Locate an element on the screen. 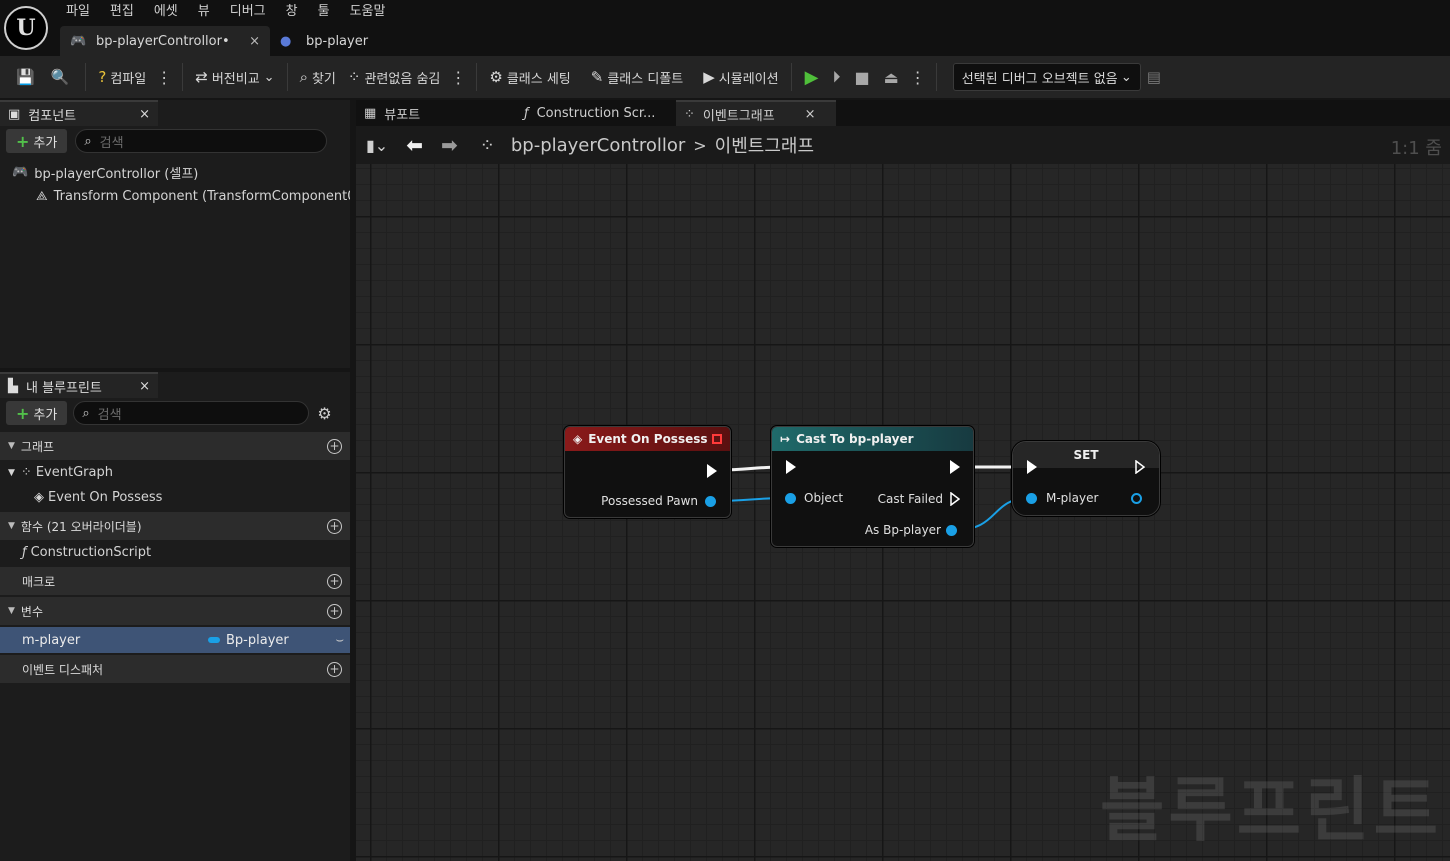 The image size is (1450, 861). variable-row-m-player: m-player Bp-player ⌣ is located at coordinates (175, 640).